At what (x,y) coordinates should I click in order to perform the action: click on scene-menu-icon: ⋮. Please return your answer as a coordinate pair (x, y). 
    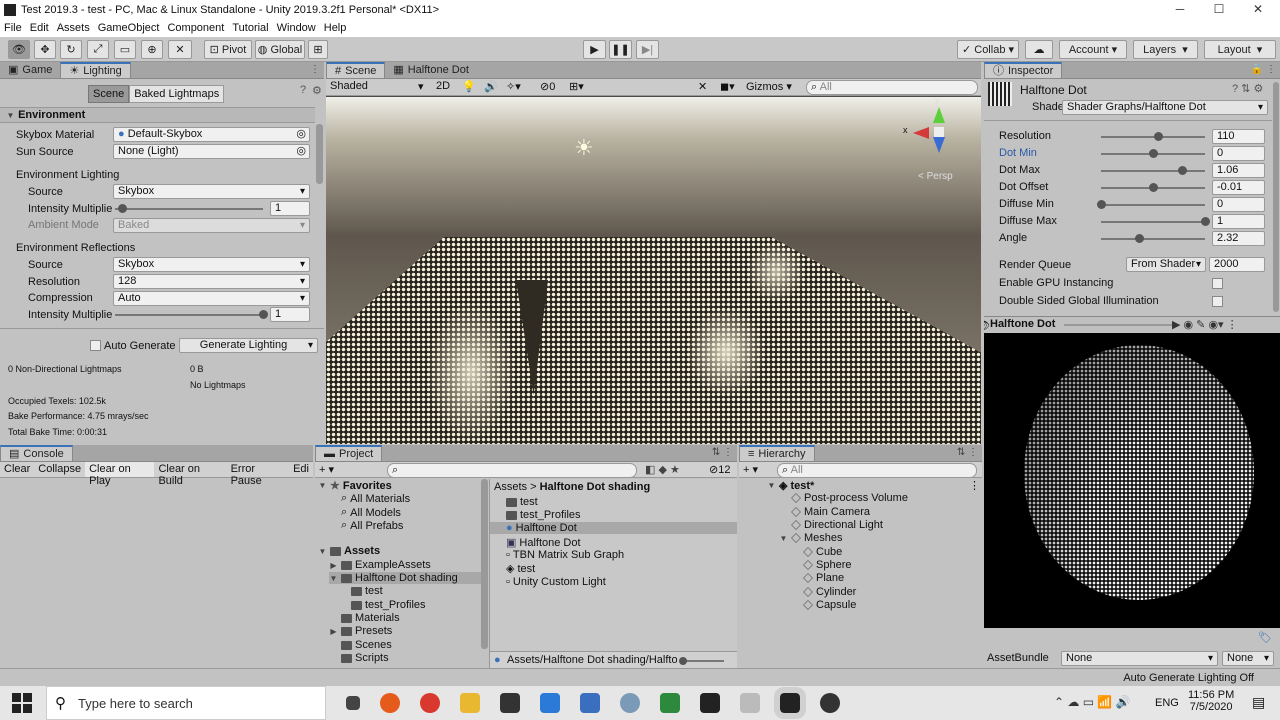
    Looking at the image, I should click on (974, 485).